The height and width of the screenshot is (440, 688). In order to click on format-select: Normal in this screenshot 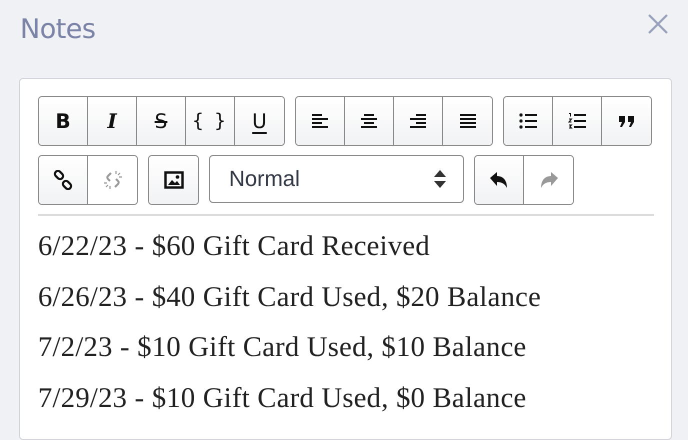, I will do `click(336, 179)`.